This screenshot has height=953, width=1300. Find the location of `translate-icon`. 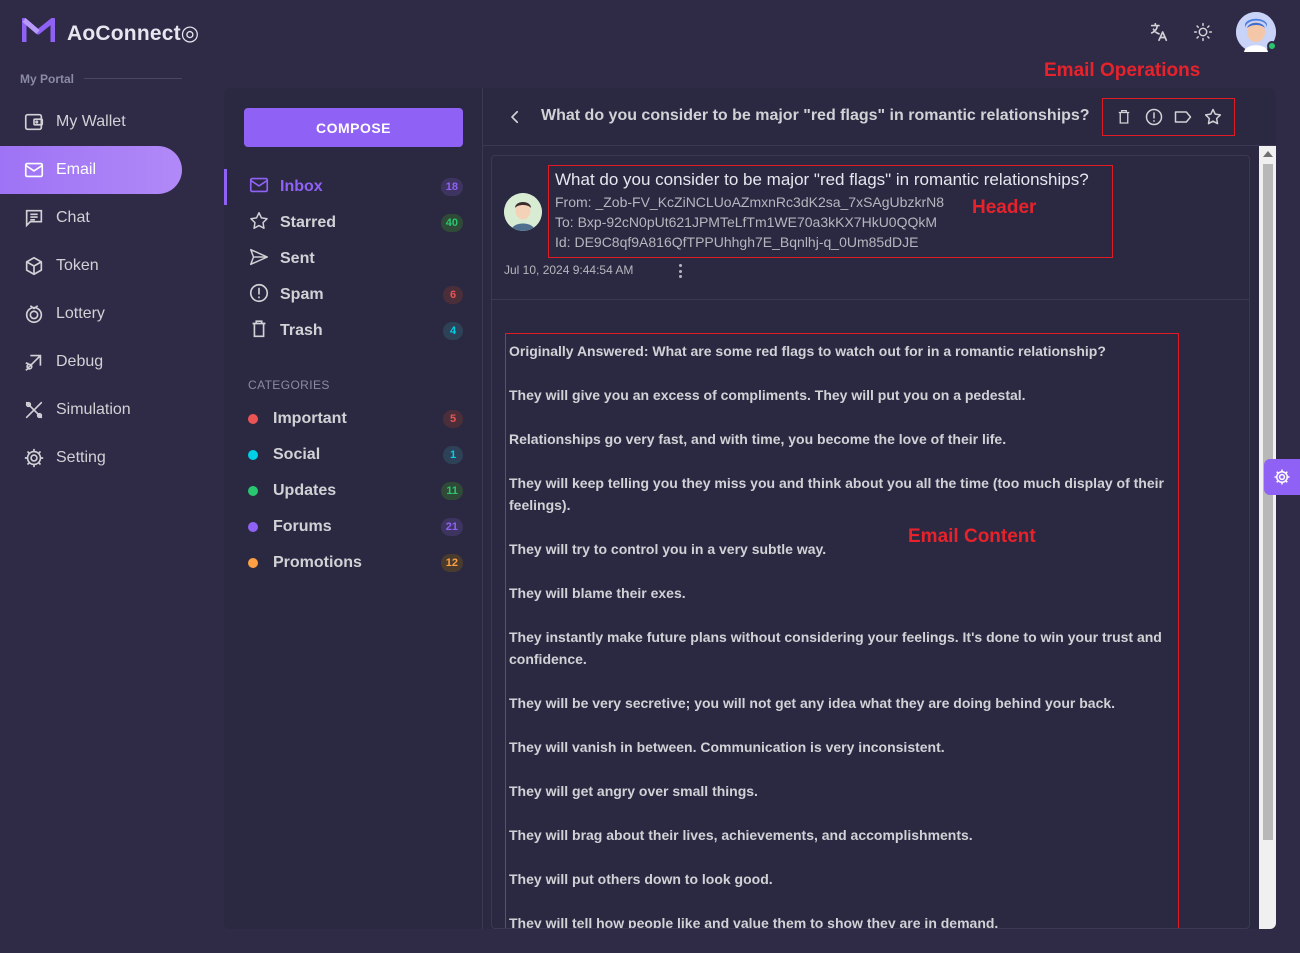

translate-icon is located at coordinates (1159, 32).